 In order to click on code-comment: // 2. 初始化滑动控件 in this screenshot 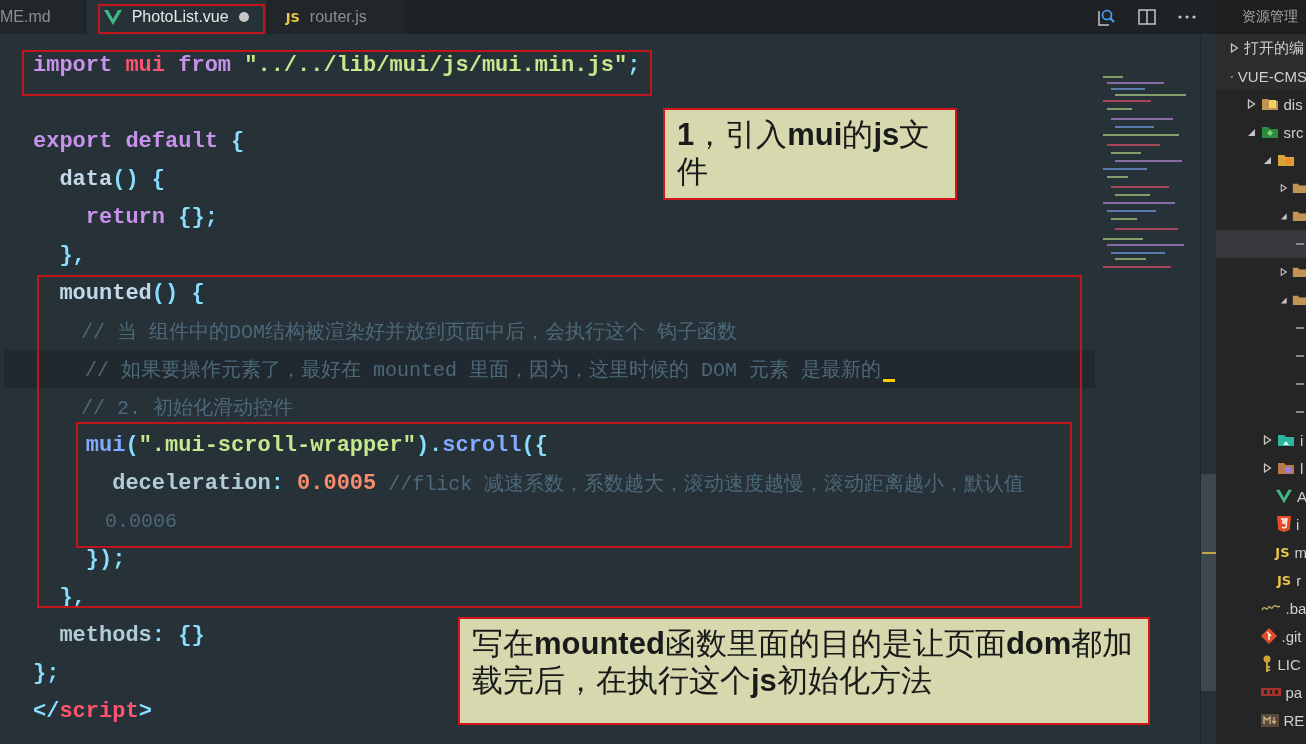, I will do `click(187, 408)`.